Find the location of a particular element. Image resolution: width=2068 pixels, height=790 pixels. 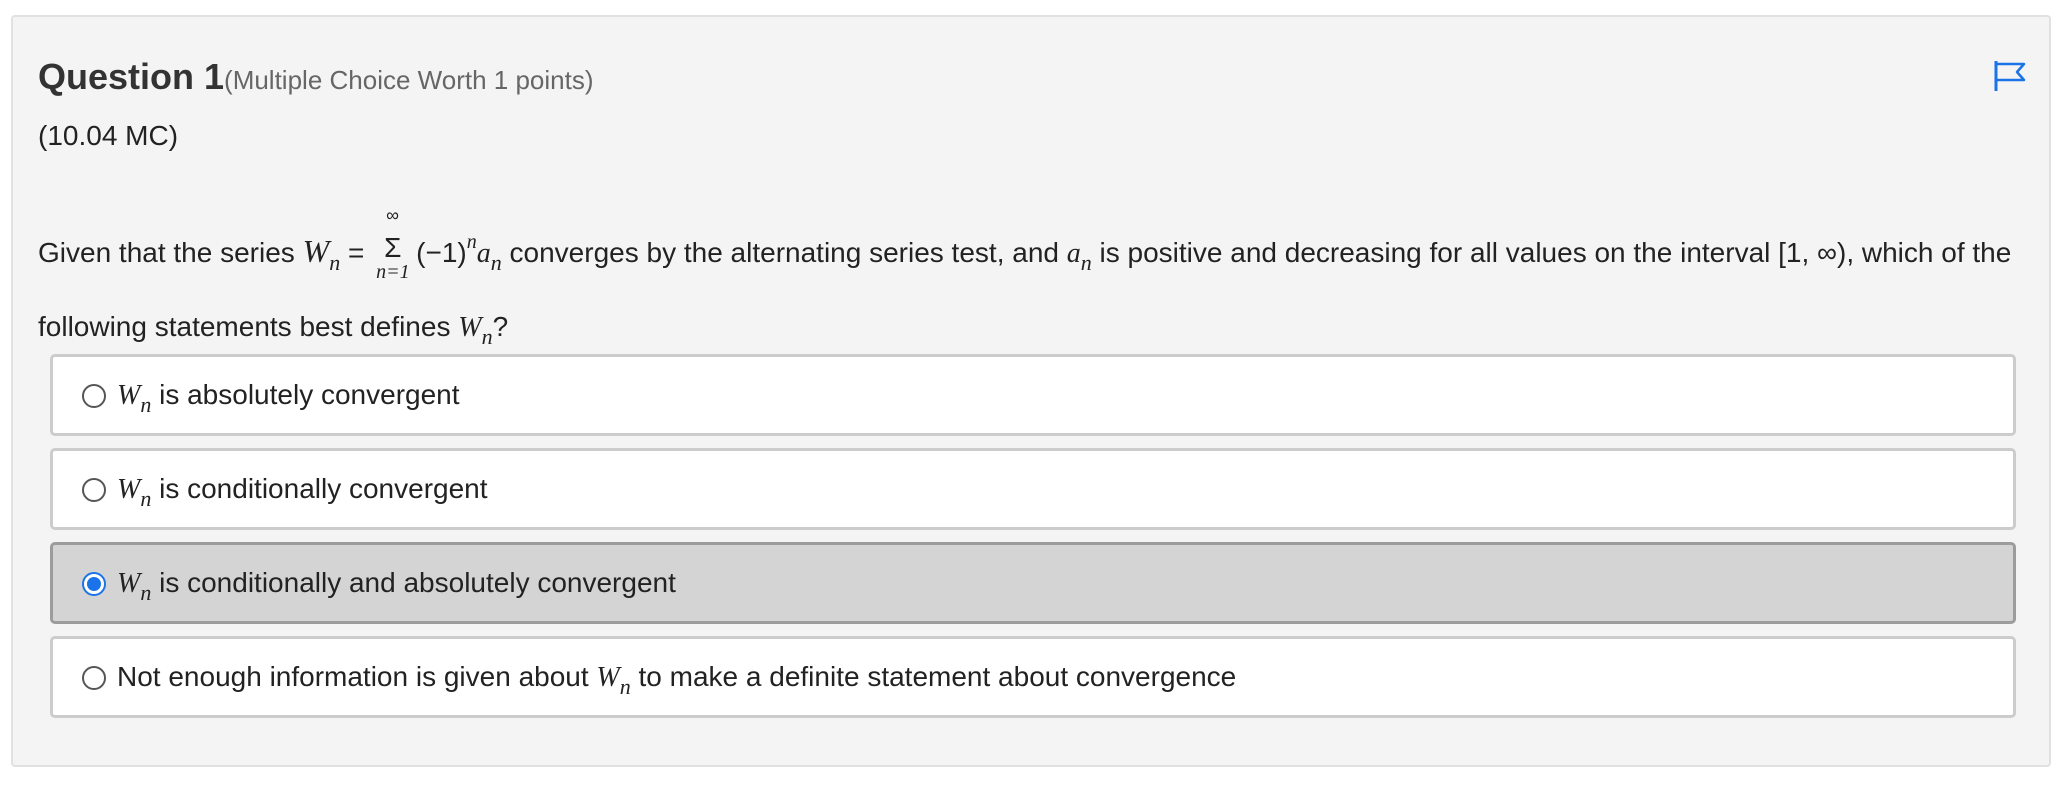

summation: ∞ Σ n=1 is located at coordinates (395, 244).